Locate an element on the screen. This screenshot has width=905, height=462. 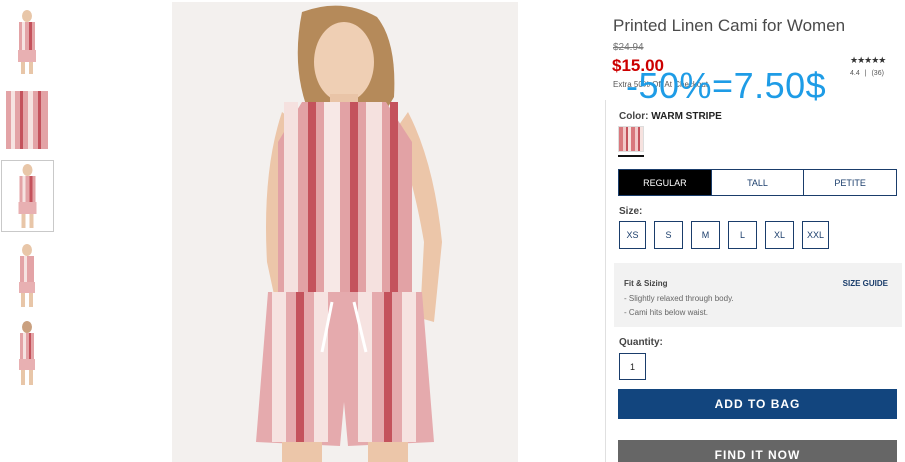
rating-value: 4.4 is located at coordinates (855, 73).